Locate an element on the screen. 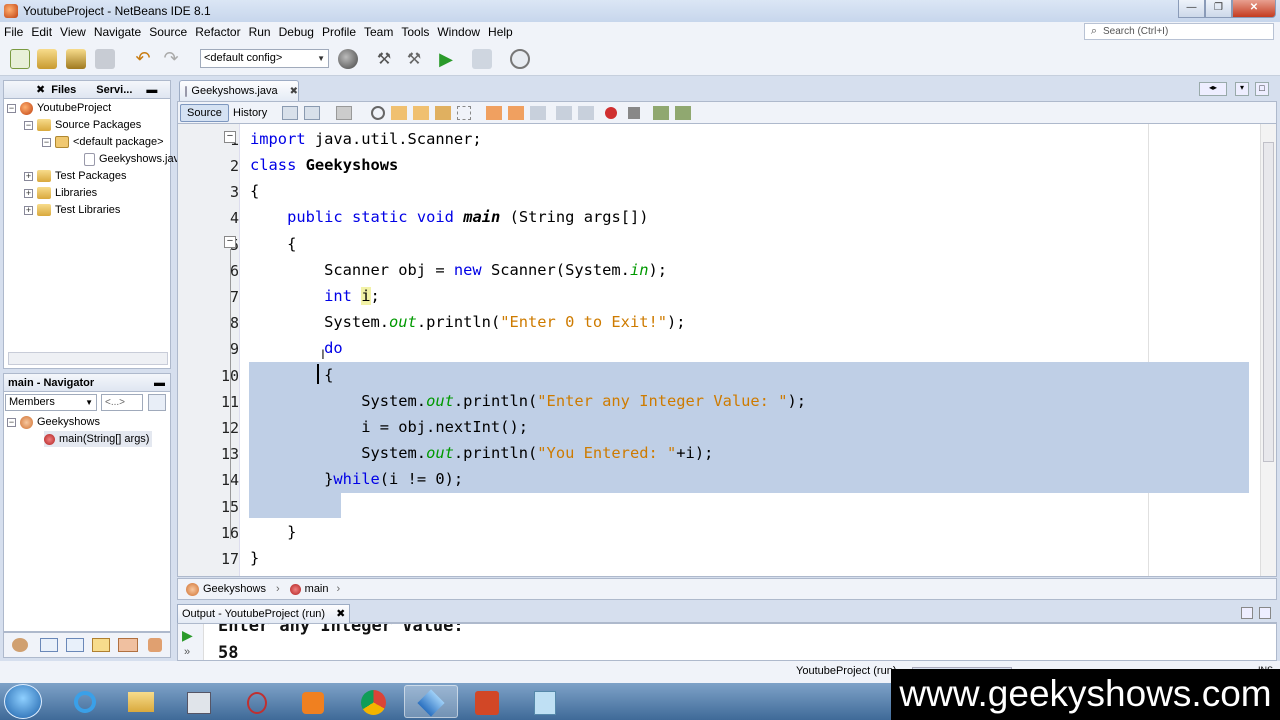 The height and width of the screenshot is (720, 1280). palette-icon is located at coordinates (20, 645).